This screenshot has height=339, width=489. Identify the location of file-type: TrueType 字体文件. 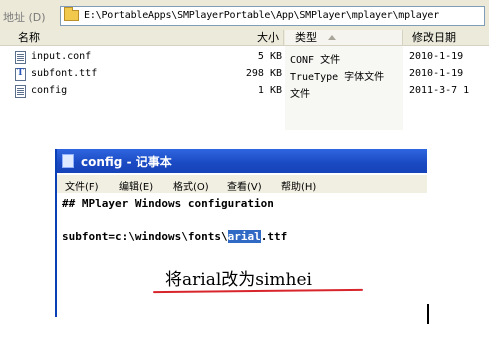
(337, 77).